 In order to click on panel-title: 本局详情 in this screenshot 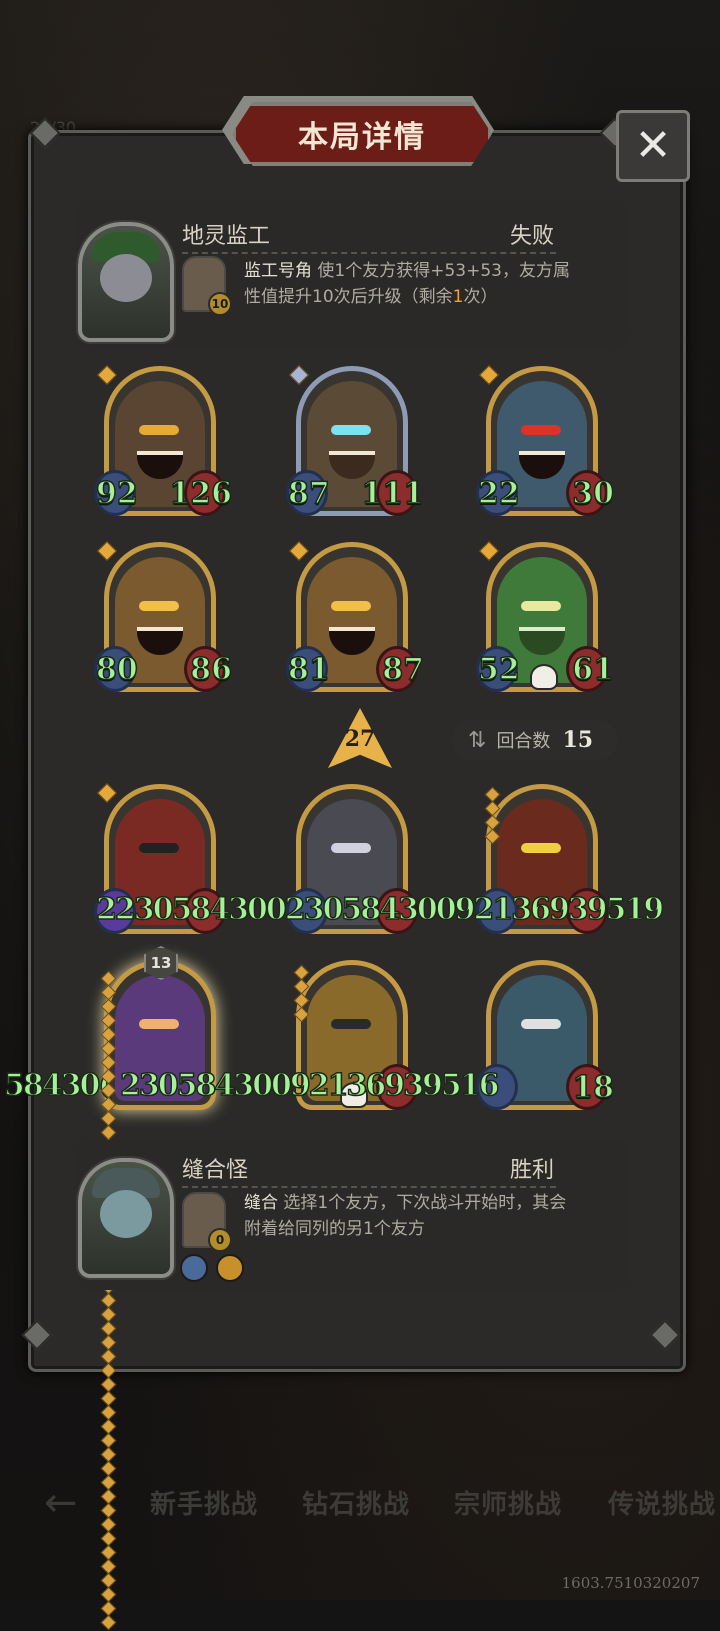, I will do `click(362, 137)`.